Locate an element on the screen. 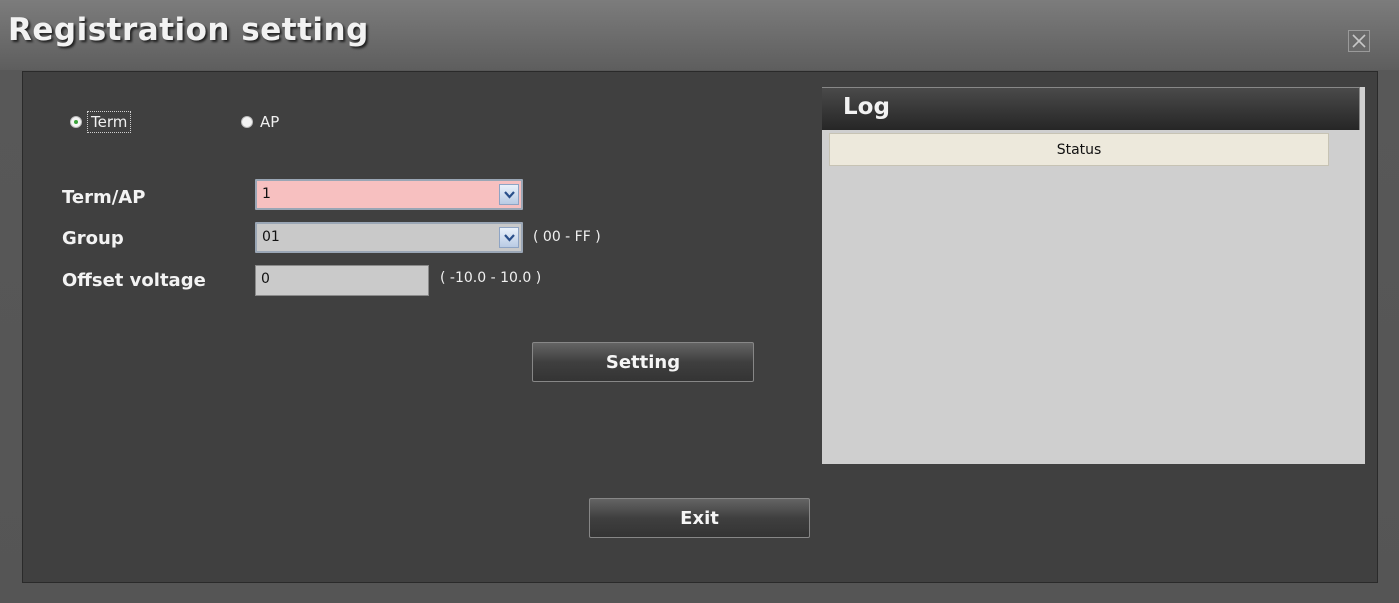 The height and width of the screenshot is (603, 1399). offset-voltage-field: 0 is located at coordinates (342, 280).